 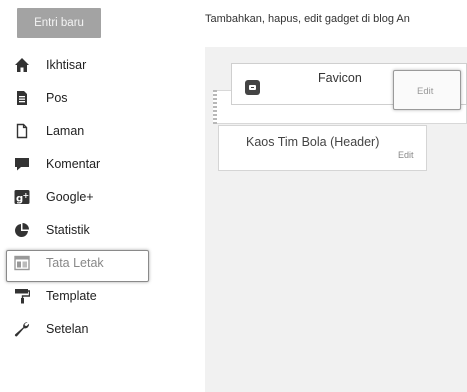 I want to click on sidebar-item-comments: Komentar, so click(x=82, y=164).